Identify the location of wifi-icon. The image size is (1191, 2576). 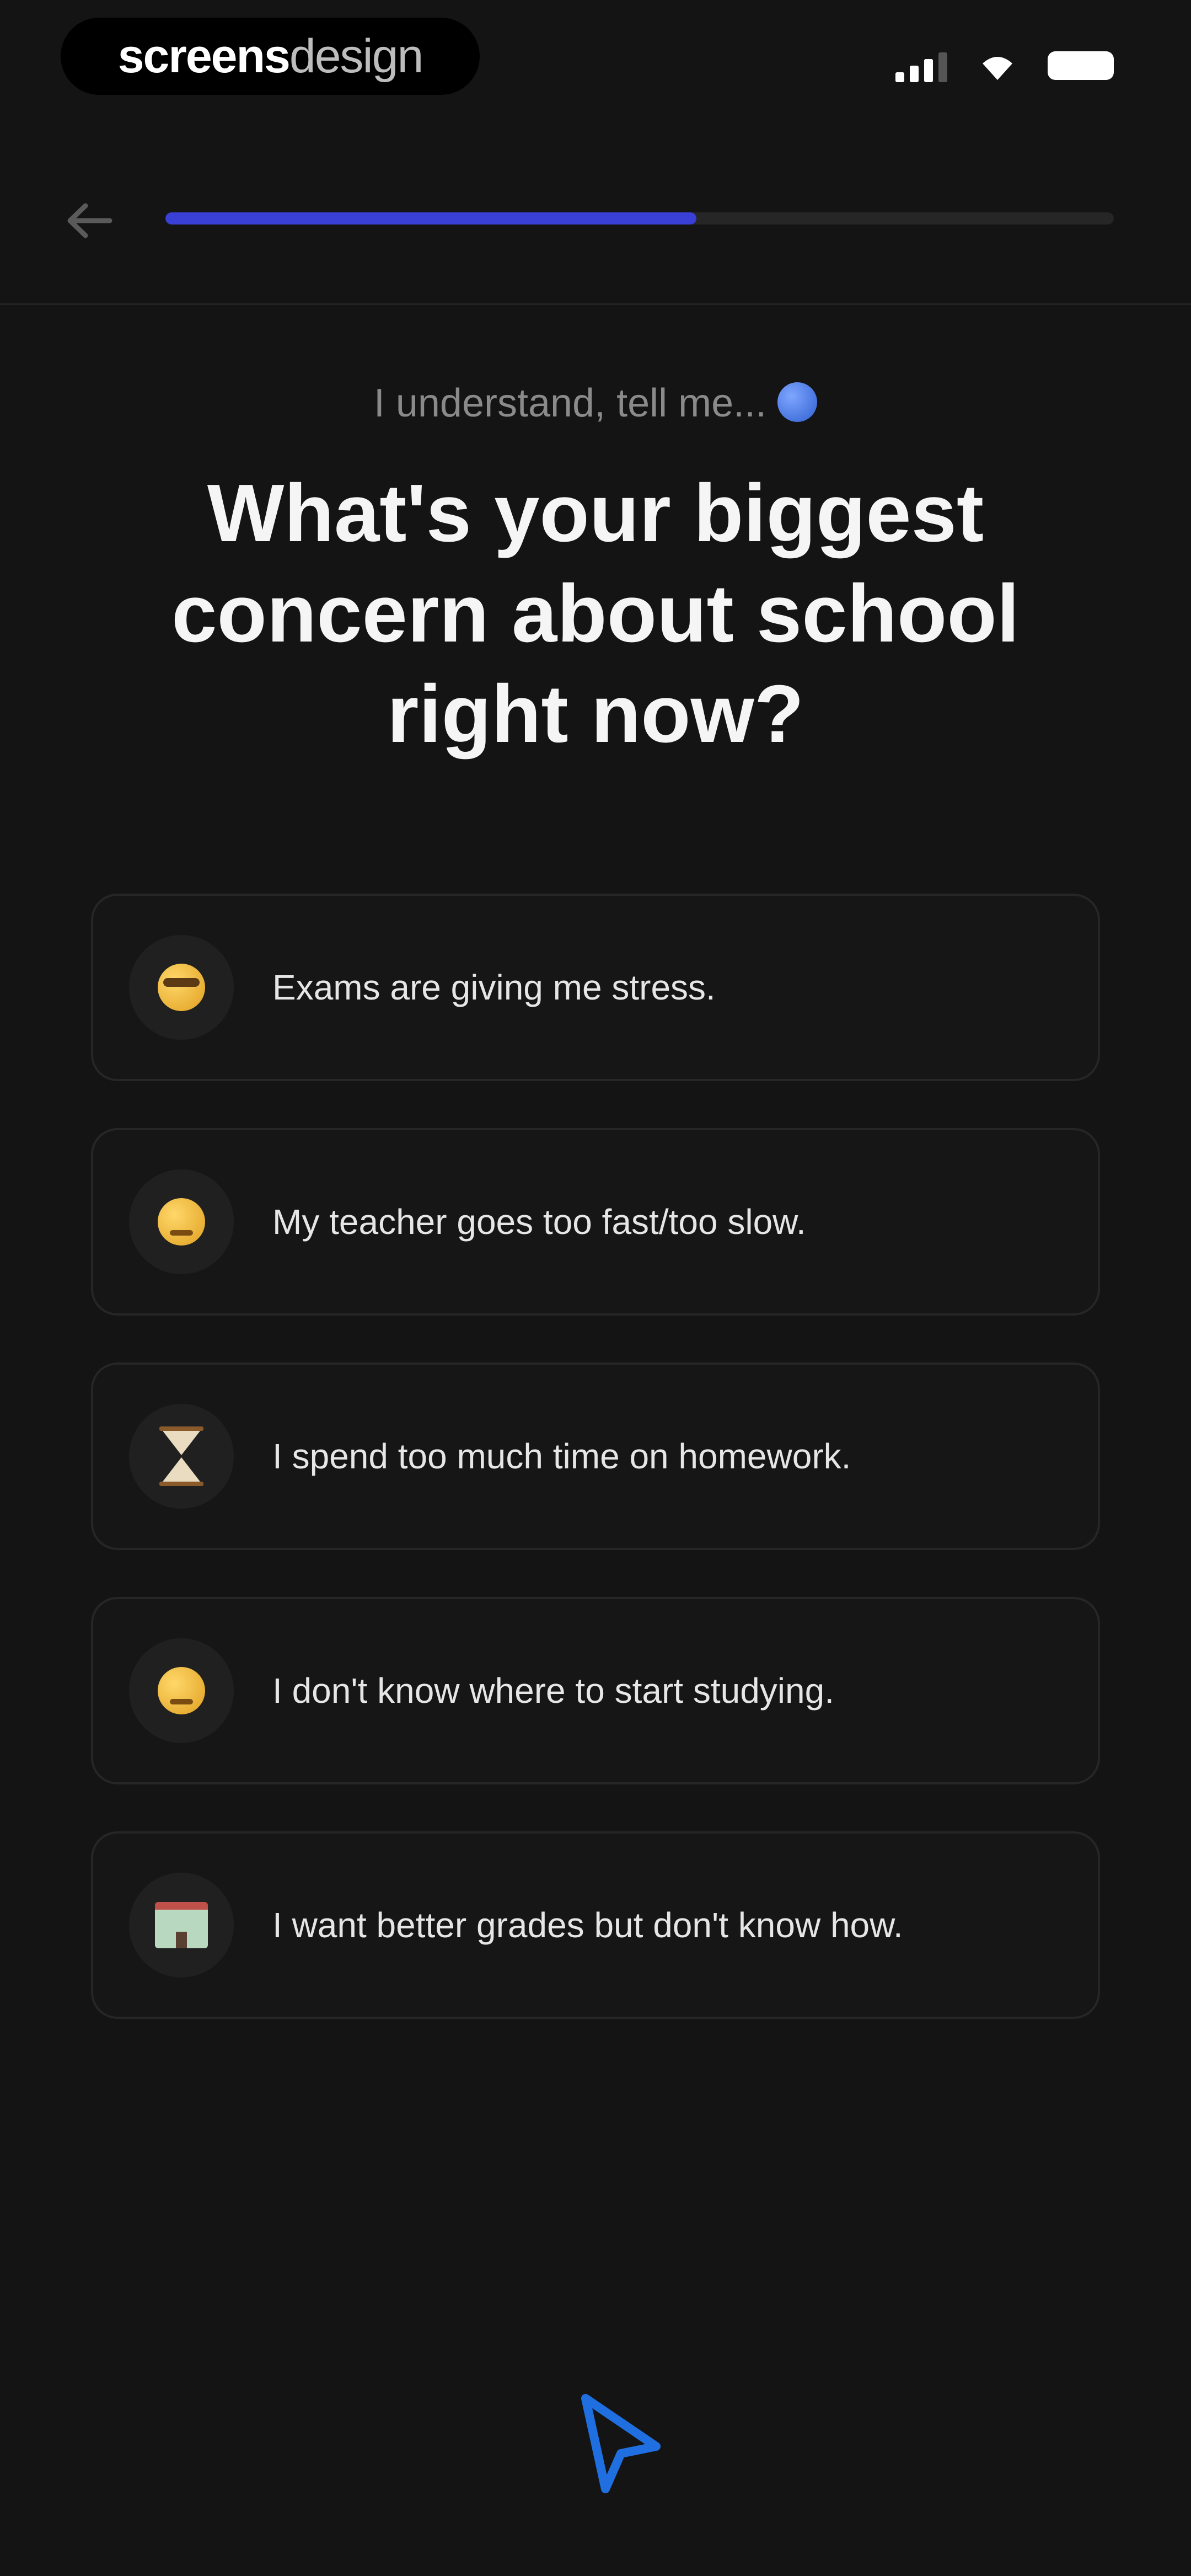
(997, 68).